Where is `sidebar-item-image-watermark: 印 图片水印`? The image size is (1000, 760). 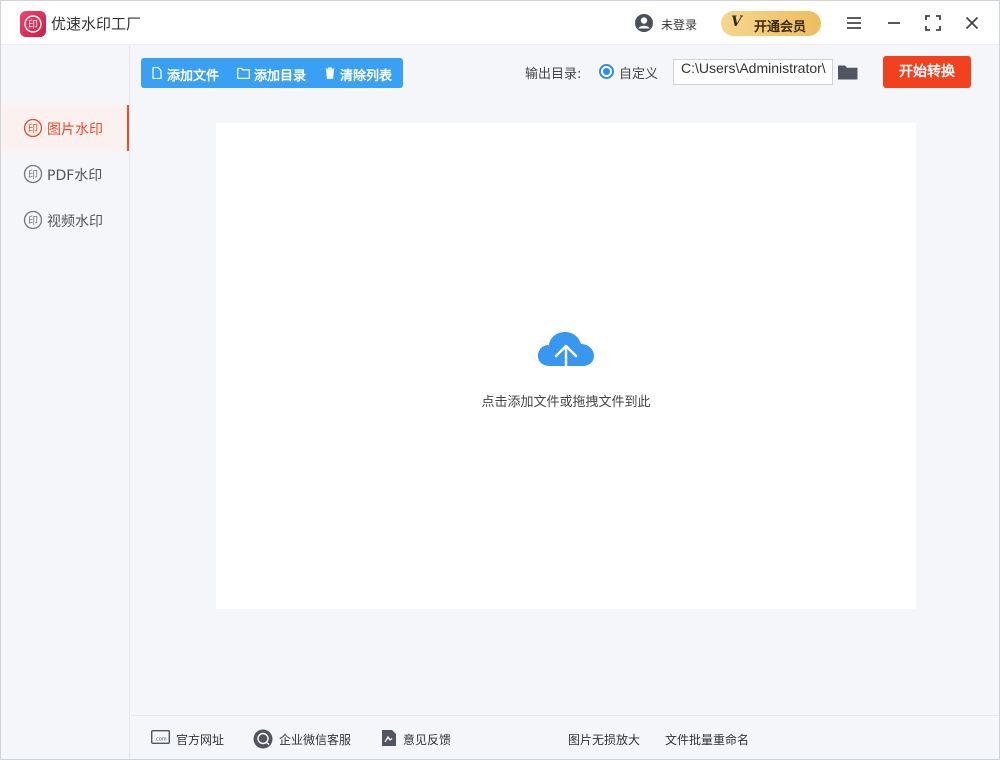 sidebar-item-image-watermark: 印 图片水印 is located at coordinates (65, 128).